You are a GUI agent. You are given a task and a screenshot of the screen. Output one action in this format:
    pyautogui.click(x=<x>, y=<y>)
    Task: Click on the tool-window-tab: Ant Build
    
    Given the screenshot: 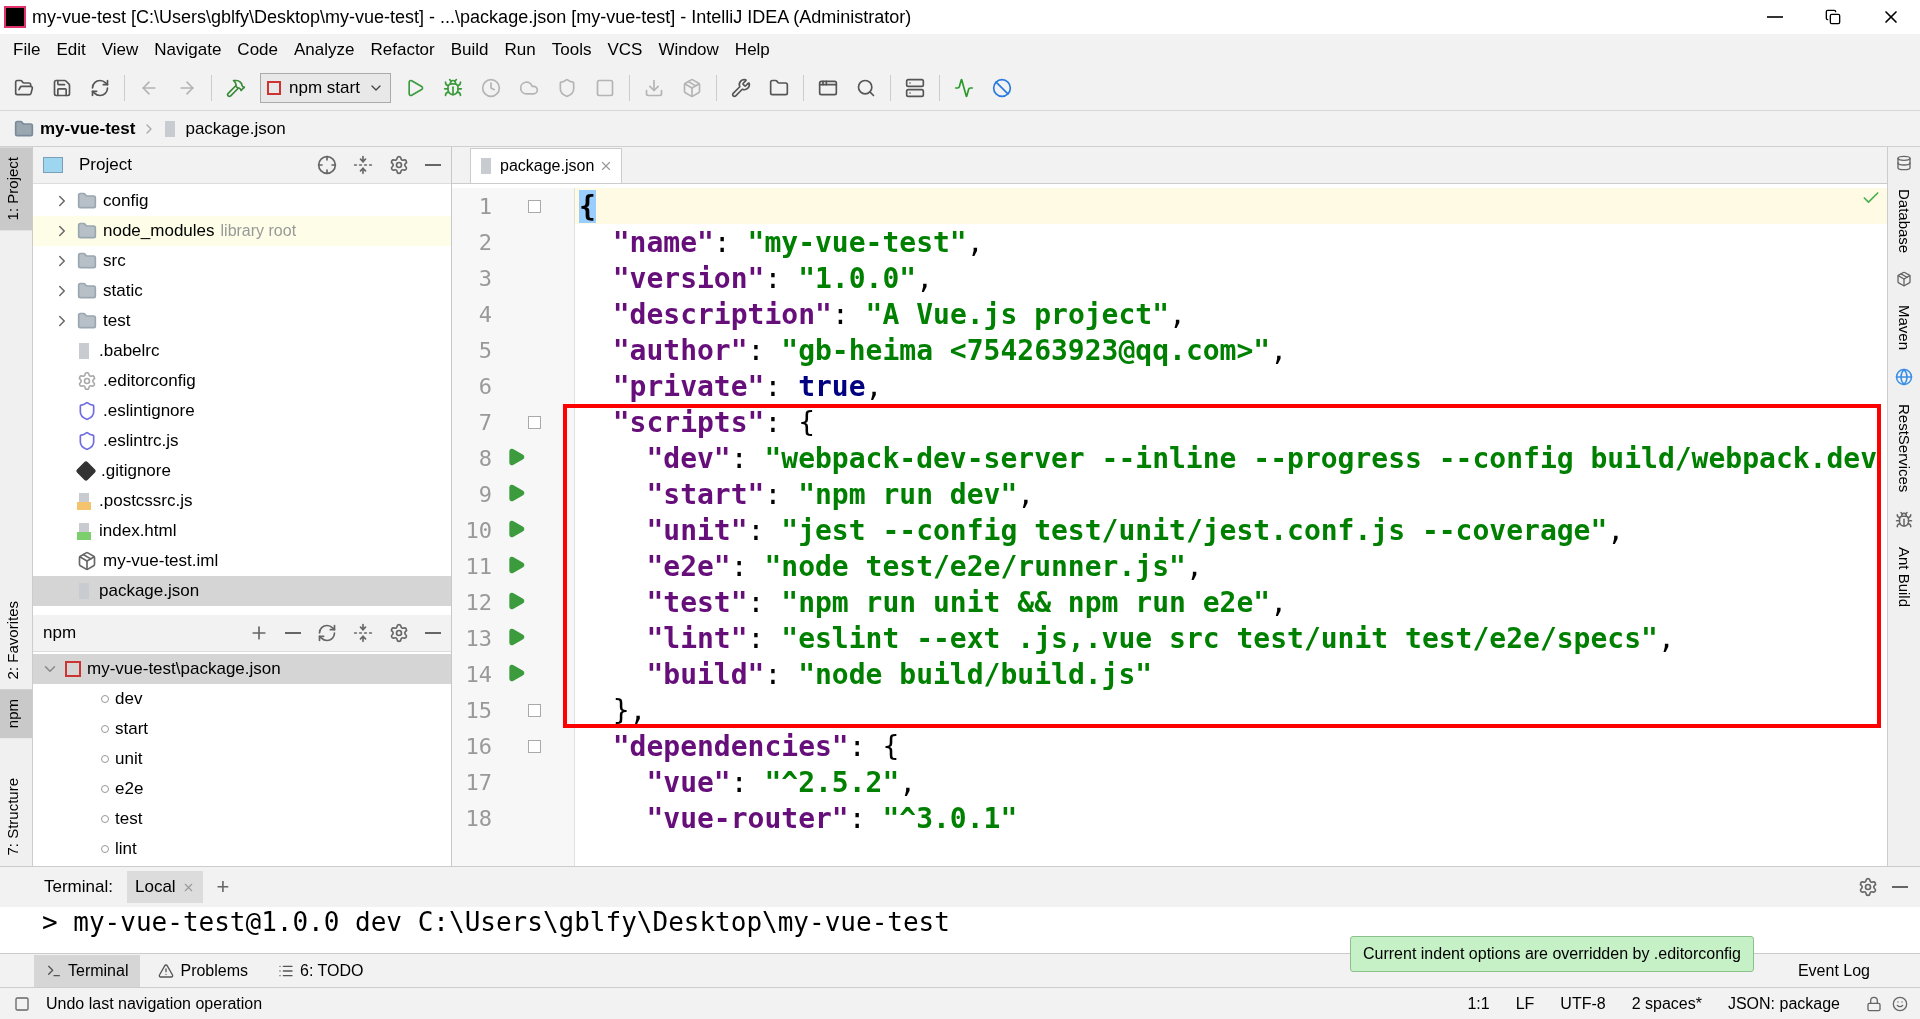 What is the action you would take?
    pyautogui.click(x=1904, y=576)
    